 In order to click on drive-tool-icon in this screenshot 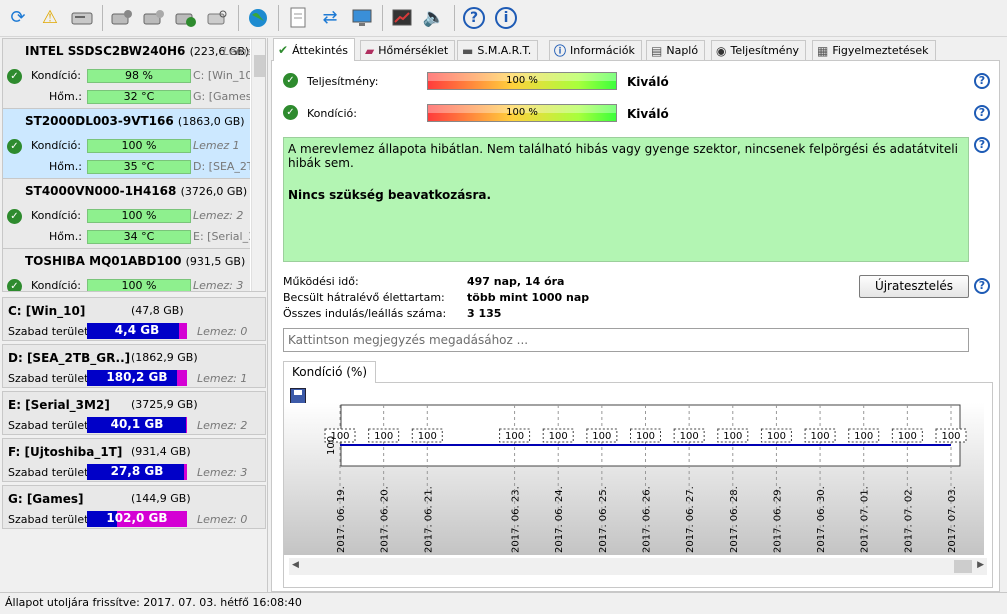, I will do `click(154, 18)`.